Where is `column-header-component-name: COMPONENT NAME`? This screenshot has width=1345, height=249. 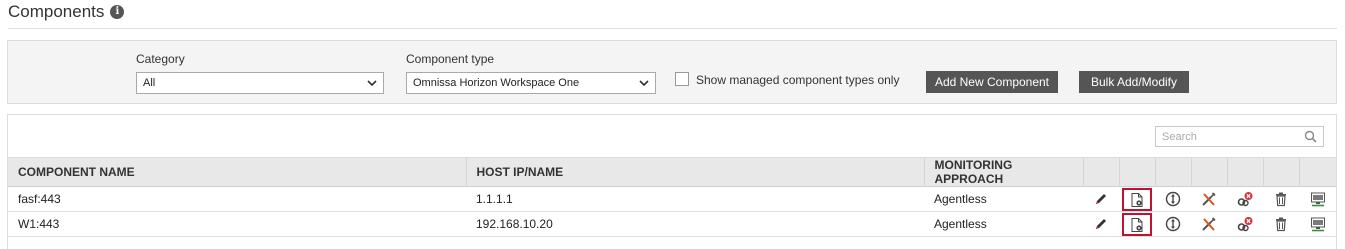
column-header-component-name: COMPONENT NAME is located at coordinates (237, 172).